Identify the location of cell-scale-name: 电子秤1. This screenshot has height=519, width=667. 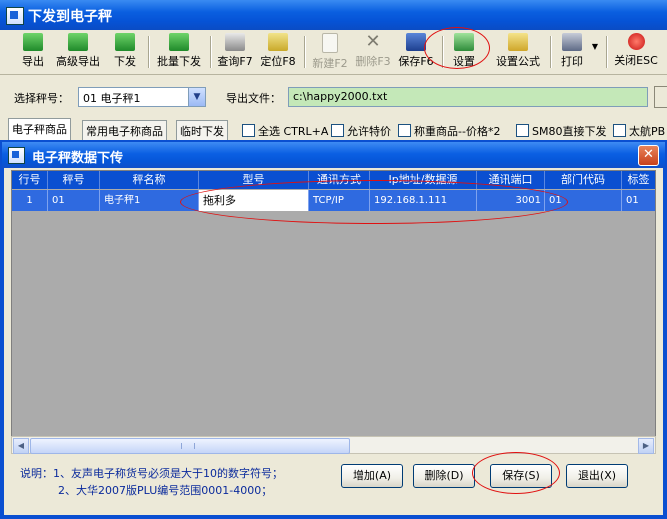
(149, 200).